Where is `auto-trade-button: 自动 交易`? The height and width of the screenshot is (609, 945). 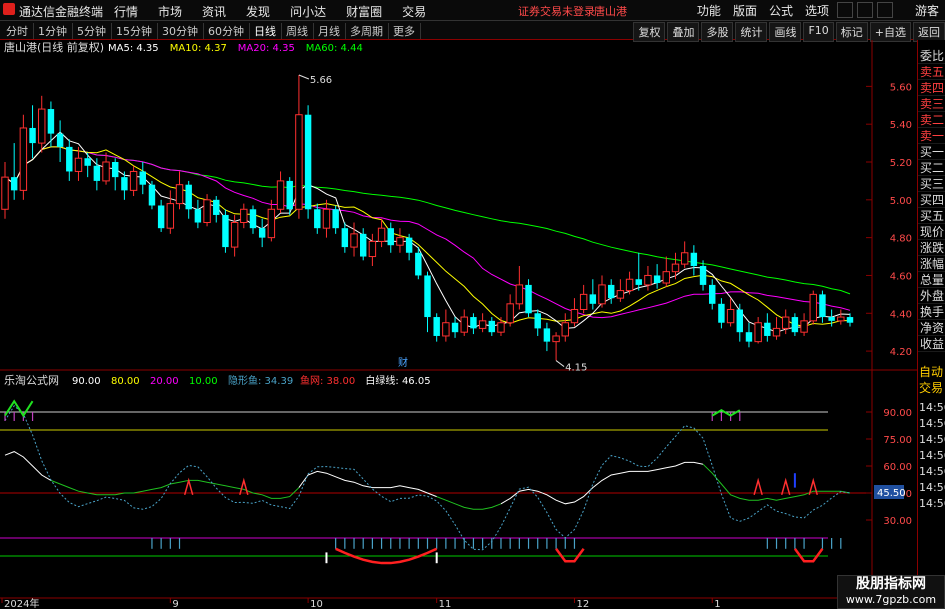
auto-trade-button: 自动 交易 is located at coordinates (931, 380).